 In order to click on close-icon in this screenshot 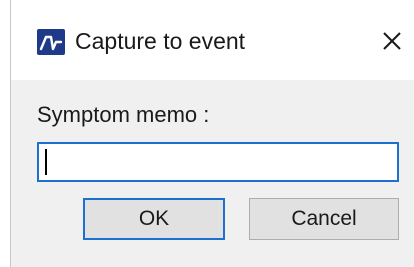, I will do `click(392, 41)`.